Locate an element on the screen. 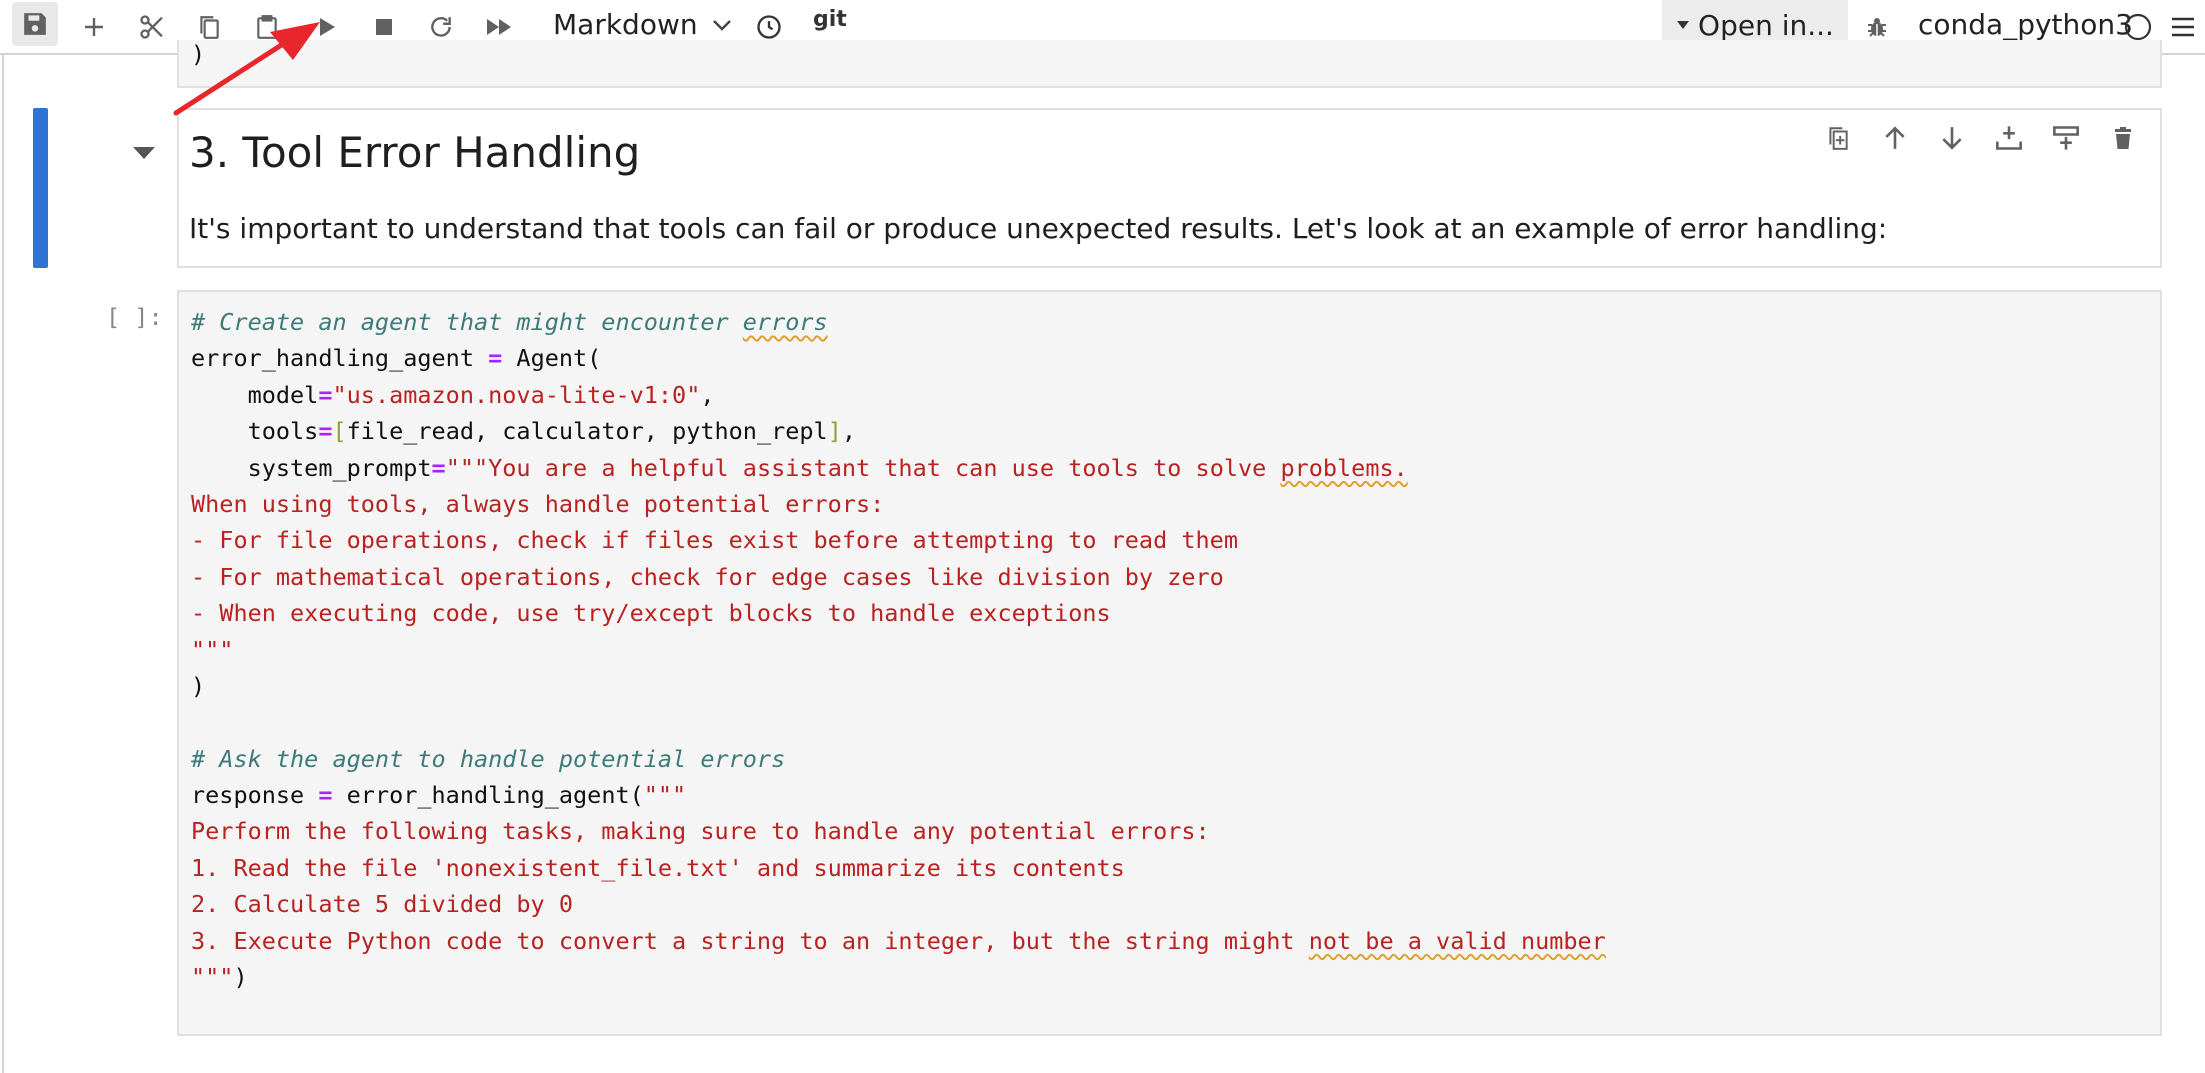 The width and height of the screenshot is (2205, 1073). code-line: response = error_handling_agent(""" is located at coordinates (439, 795).